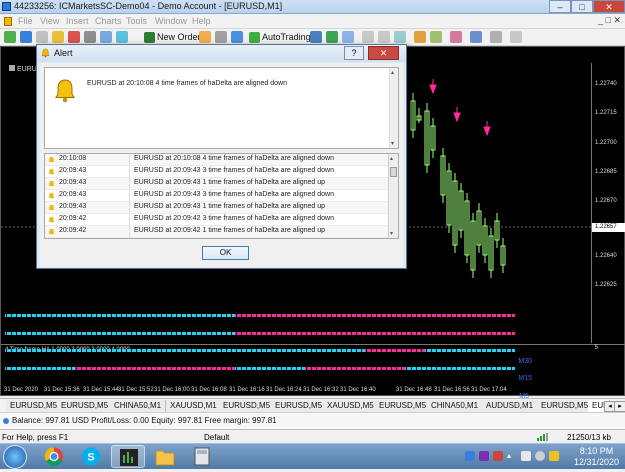 The height and width of the screenshot is (472, 625). I want to click on clock-time: 8:10 PM, so click(596, 451).